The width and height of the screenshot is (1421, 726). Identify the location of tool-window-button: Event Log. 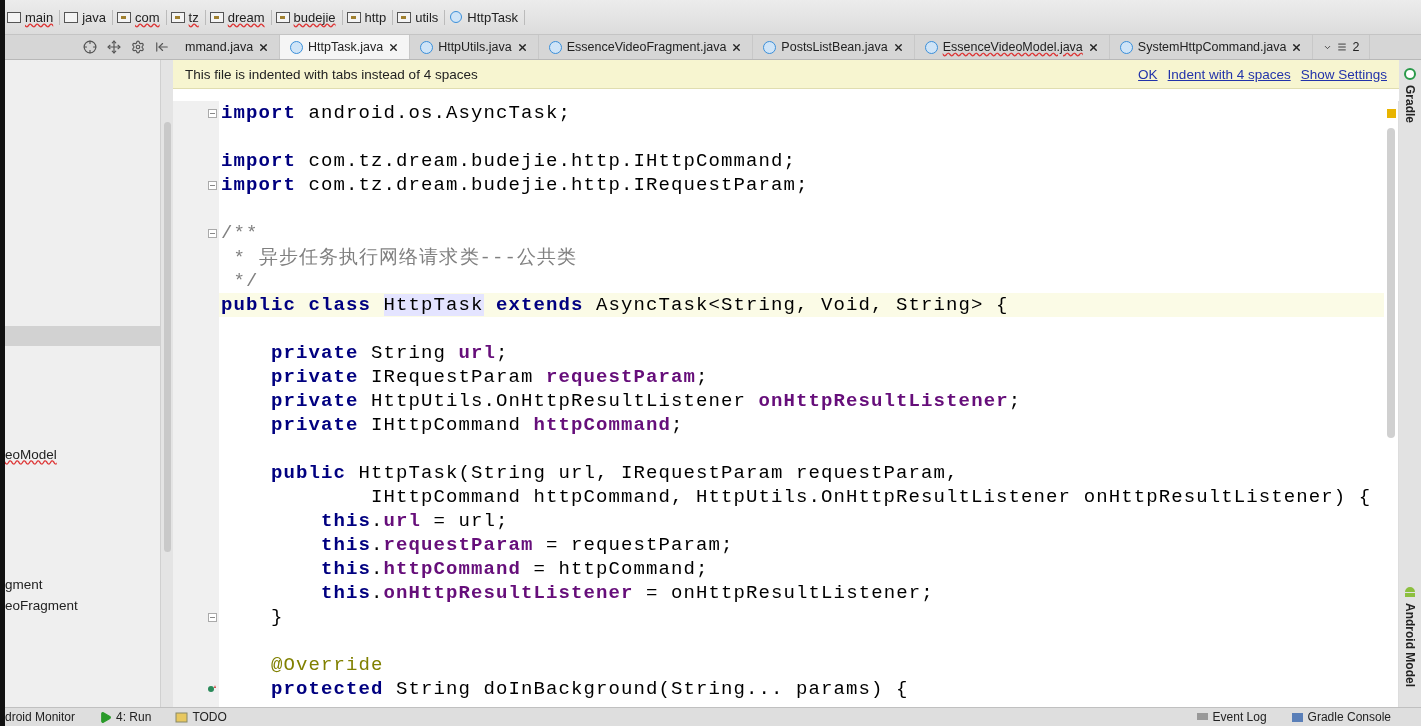
(1231, 717).